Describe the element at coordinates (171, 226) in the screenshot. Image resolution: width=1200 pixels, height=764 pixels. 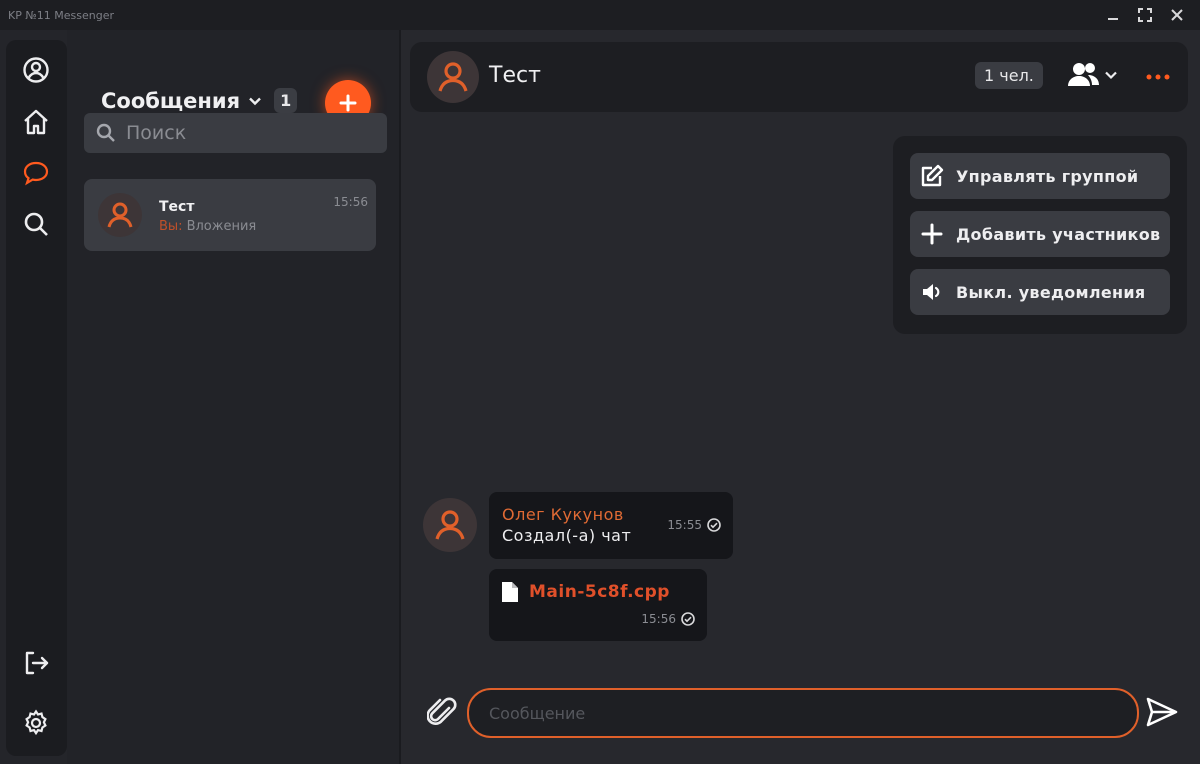
I see `preview-prefix: Вы:` at that location.